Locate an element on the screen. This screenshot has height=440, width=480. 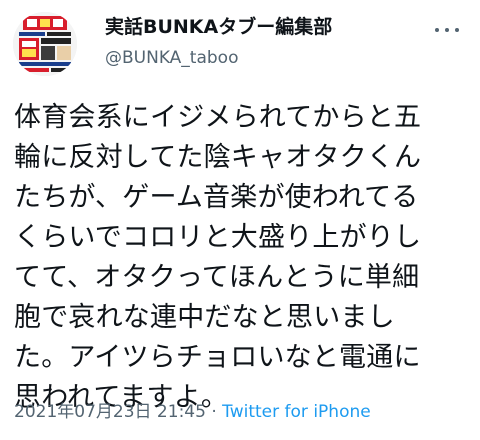
tweet-source-link: Twitter for iPhone is located at coordinates (296, 412).